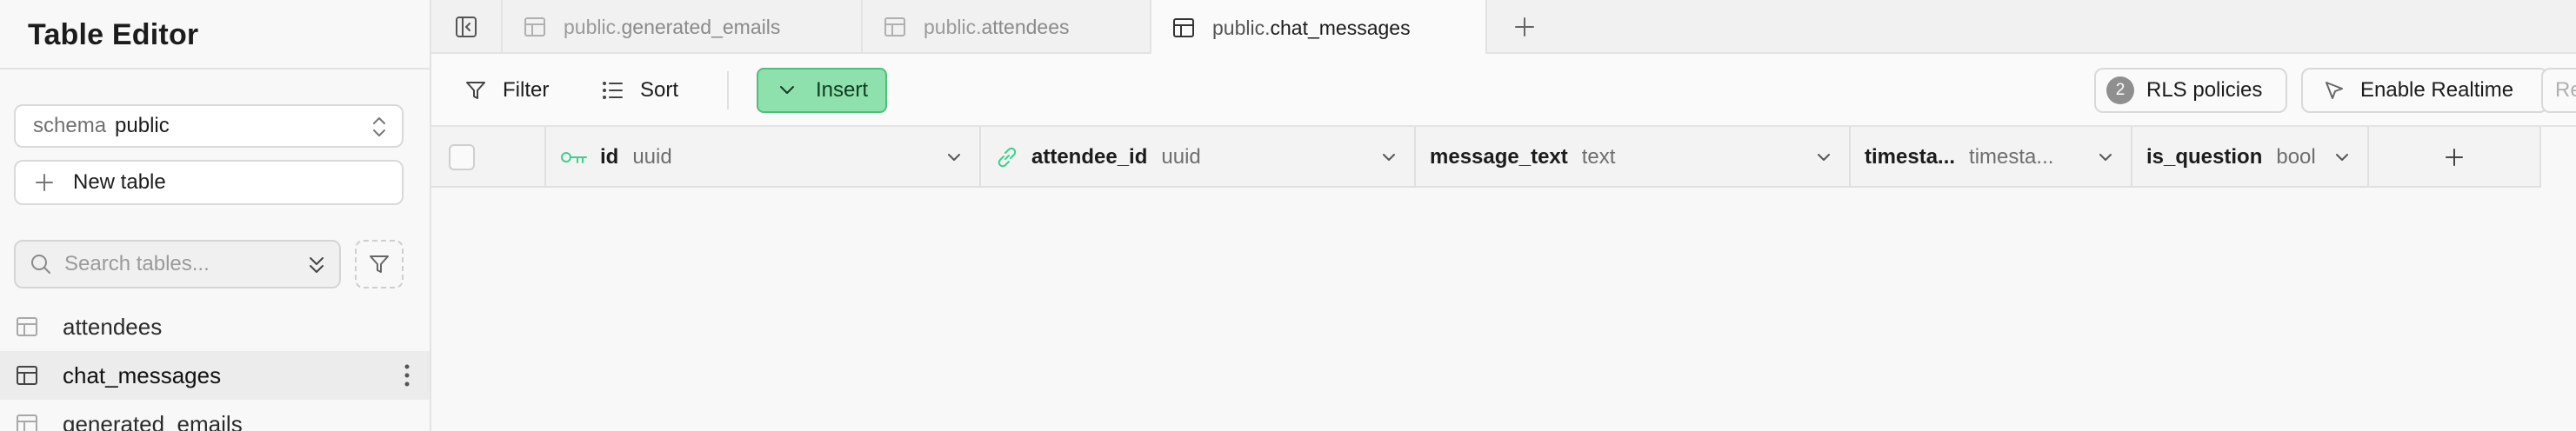  What do you see at coordinates (2204, 157) in the screenshot?
I see `column-name: is_question` at bounding box center [2204, 157].